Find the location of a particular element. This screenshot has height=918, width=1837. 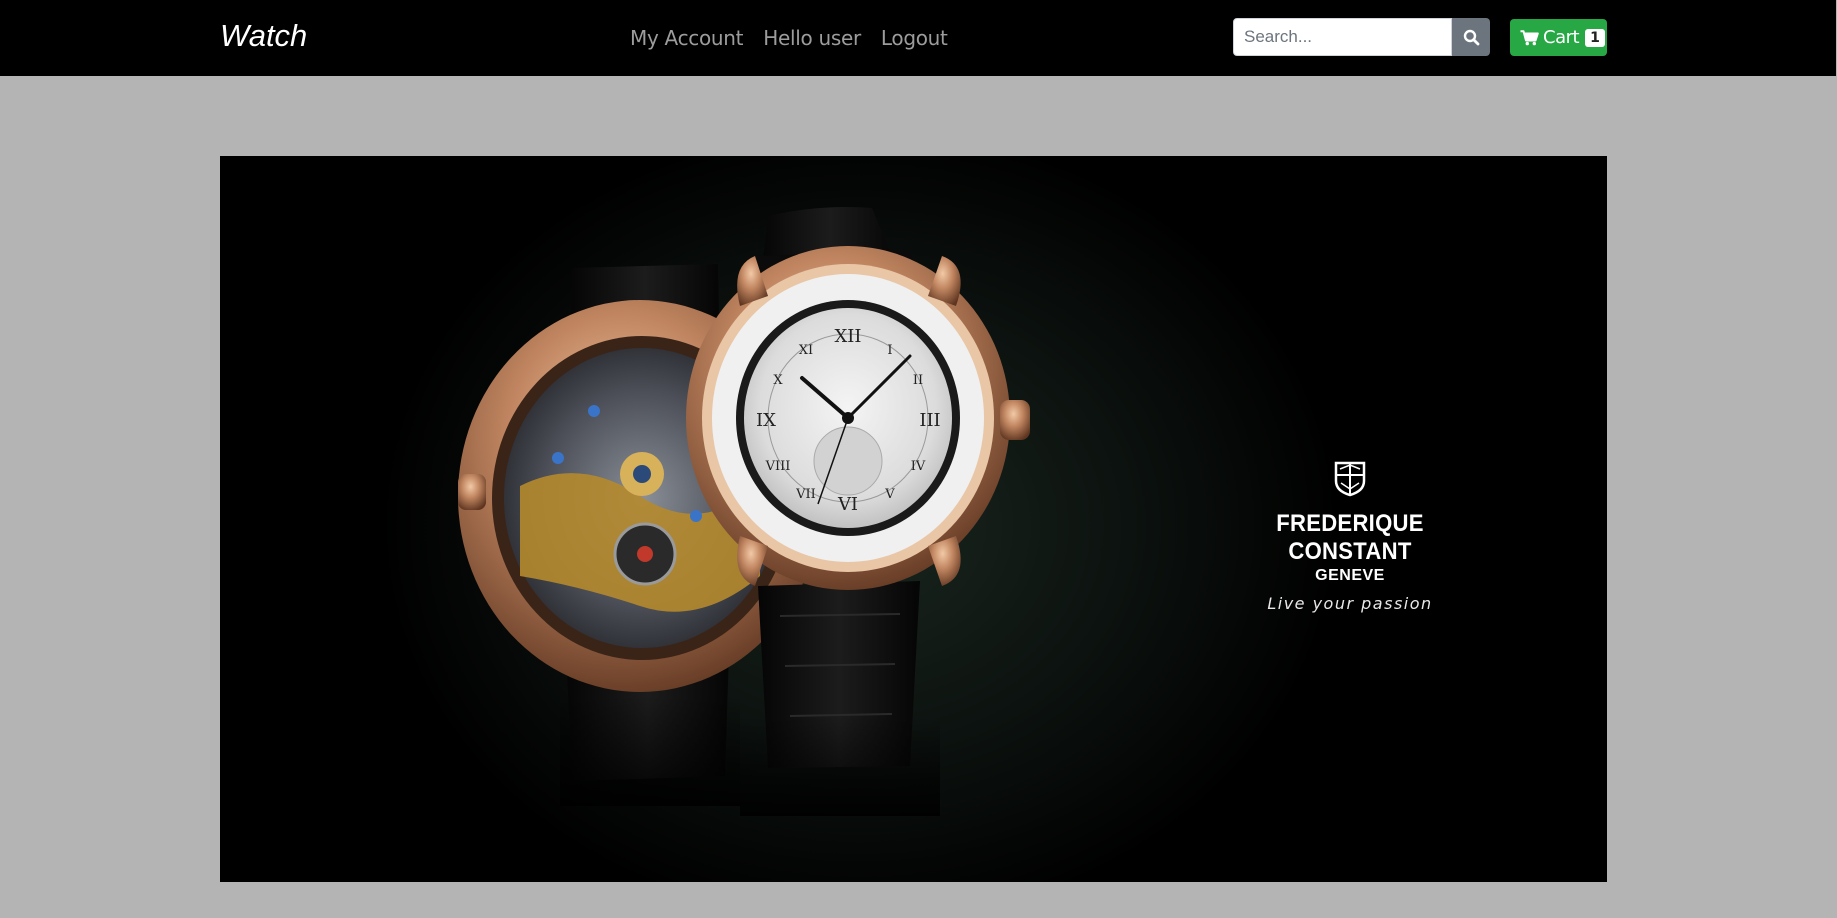

nav-link-my-account: My Account is located at coordinates (687, 38).